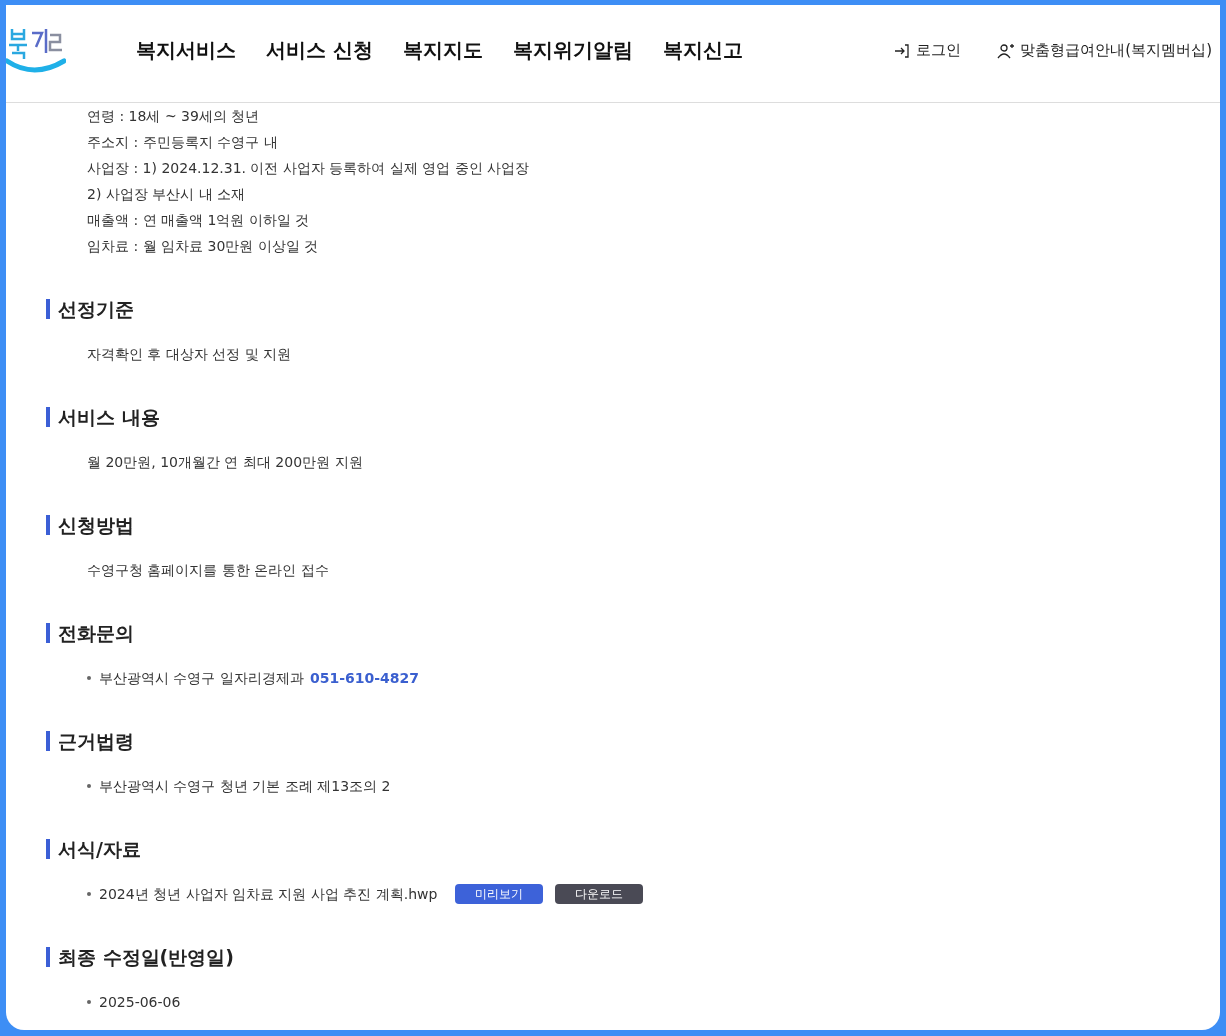 The image size is (1226, 1036). I want to click on info-line: 2024년 청년 사업자 임차료 지원 사업 추진 계획.hwp, so click(268, 894).